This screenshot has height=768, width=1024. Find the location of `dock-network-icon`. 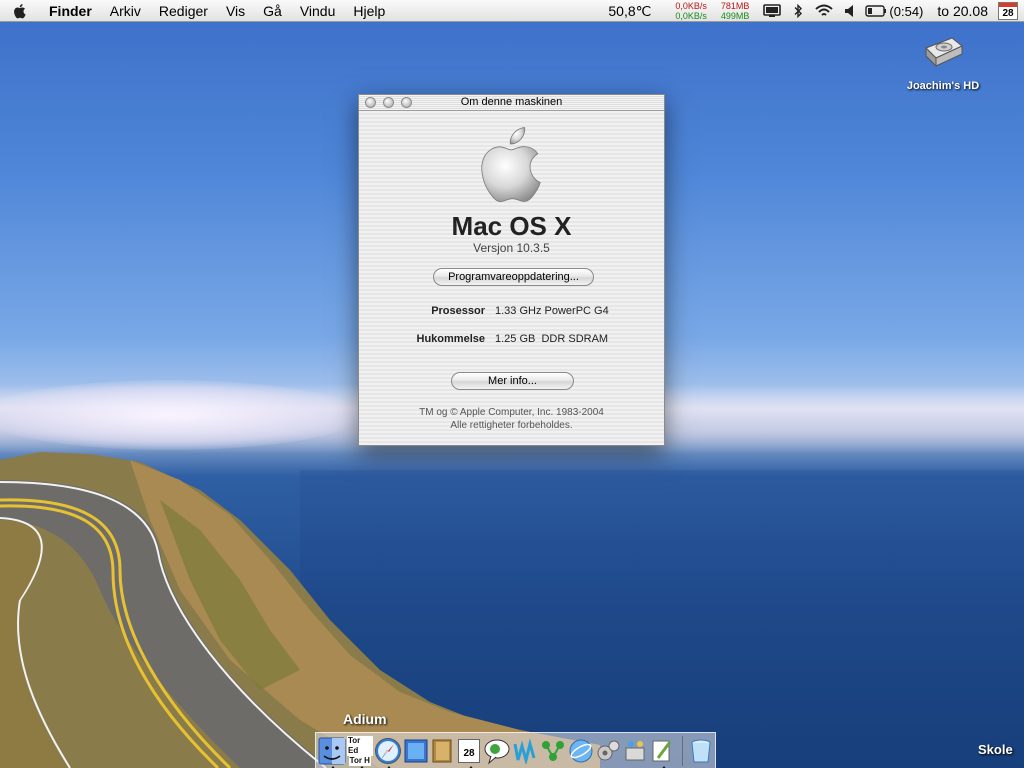

dock-network-icon is located at coordinates (553, 751).